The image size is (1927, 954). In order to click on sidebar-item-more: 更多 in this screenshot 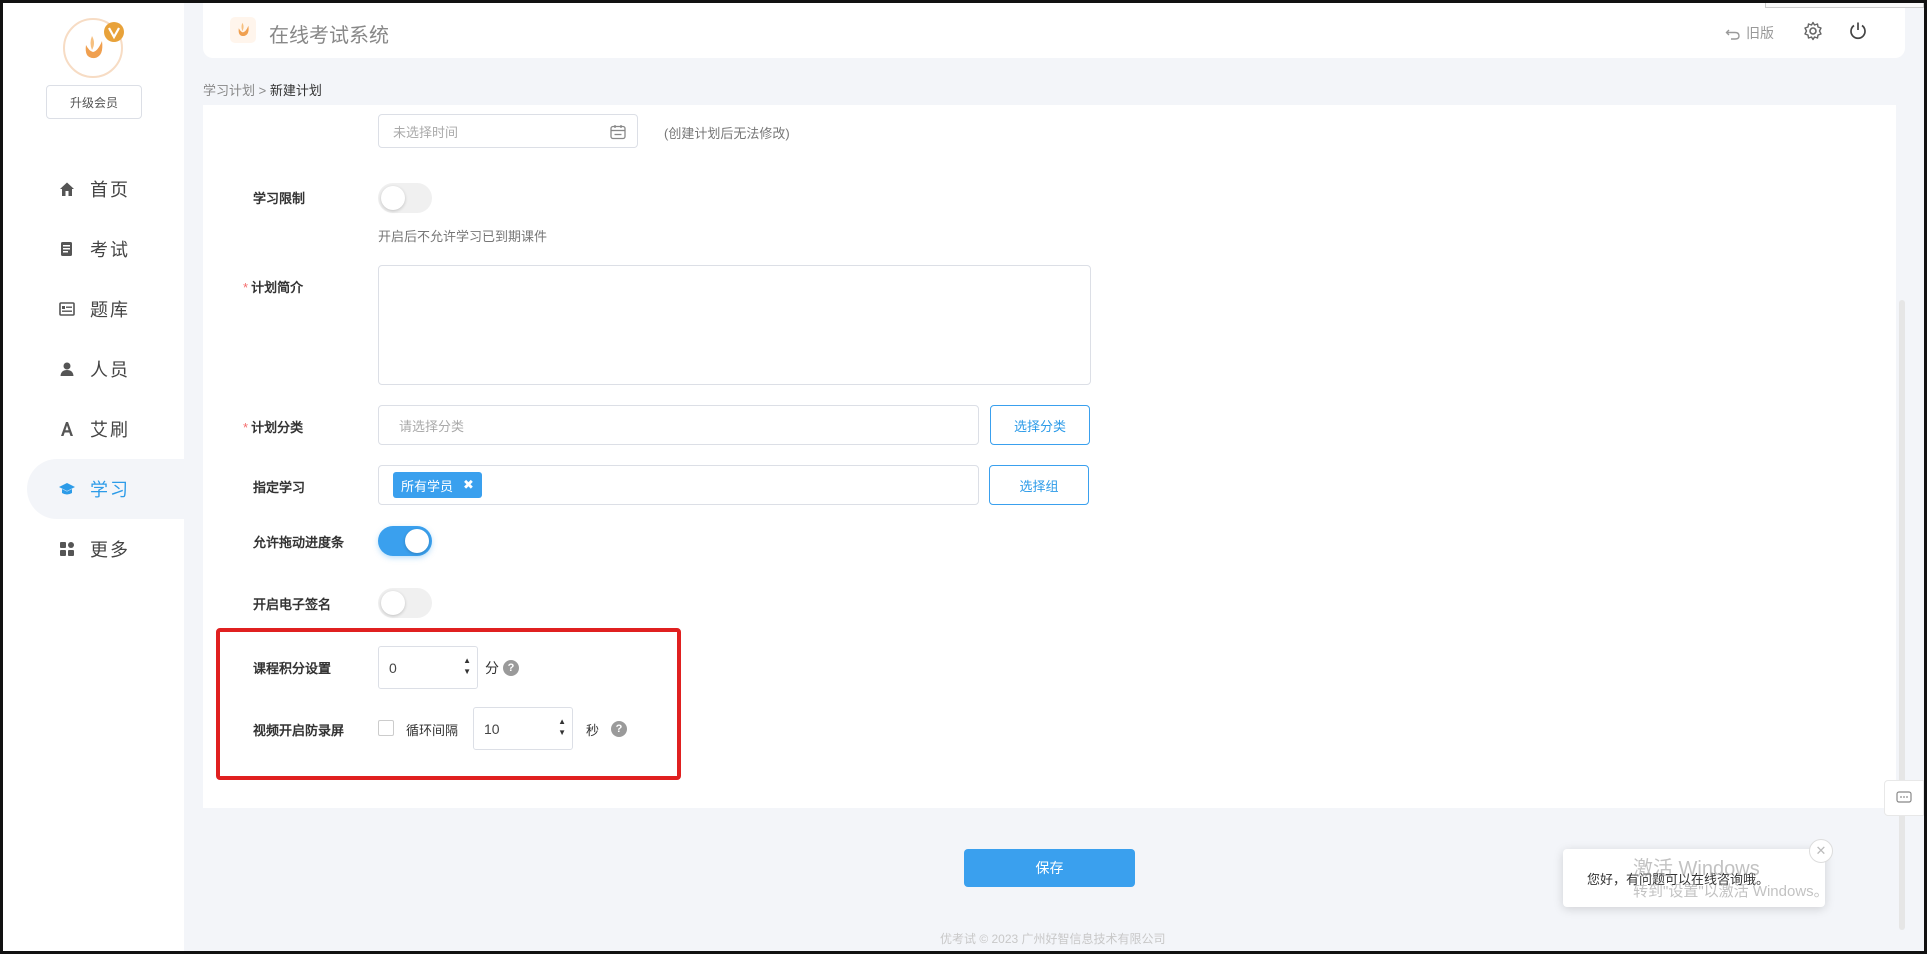, I will do `click(93, 549)`.